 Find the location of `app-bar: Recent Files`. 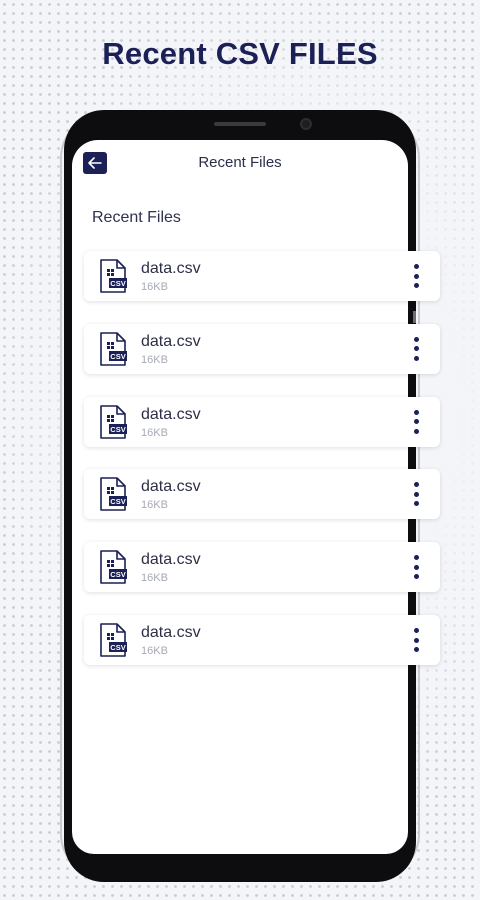

app-bar: Recent Files is located at coordinates (240, 165).